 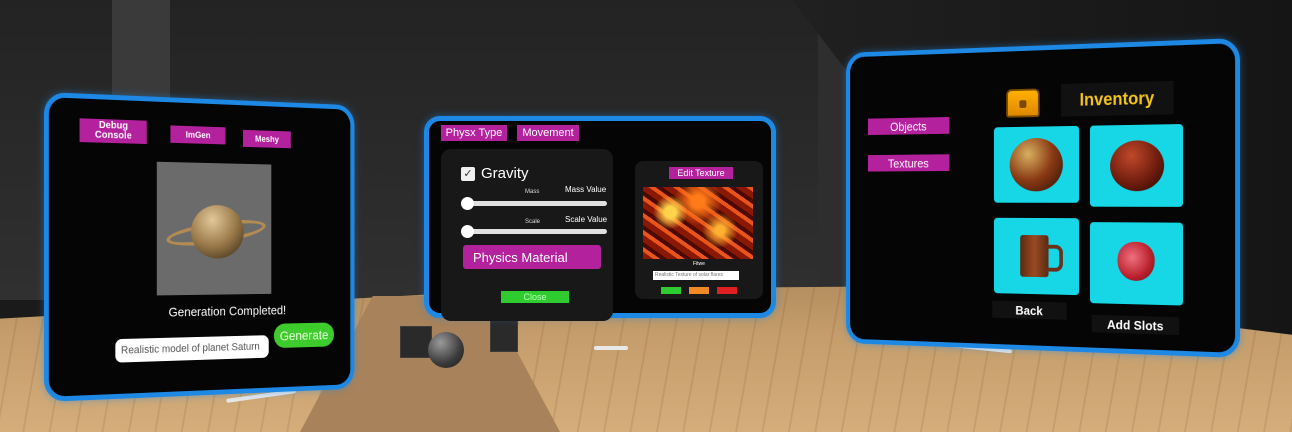 What do you see at coordinates (671, 290) in the screenshot?
I see `texture-confirm-button` at bounding box center [671, 290].